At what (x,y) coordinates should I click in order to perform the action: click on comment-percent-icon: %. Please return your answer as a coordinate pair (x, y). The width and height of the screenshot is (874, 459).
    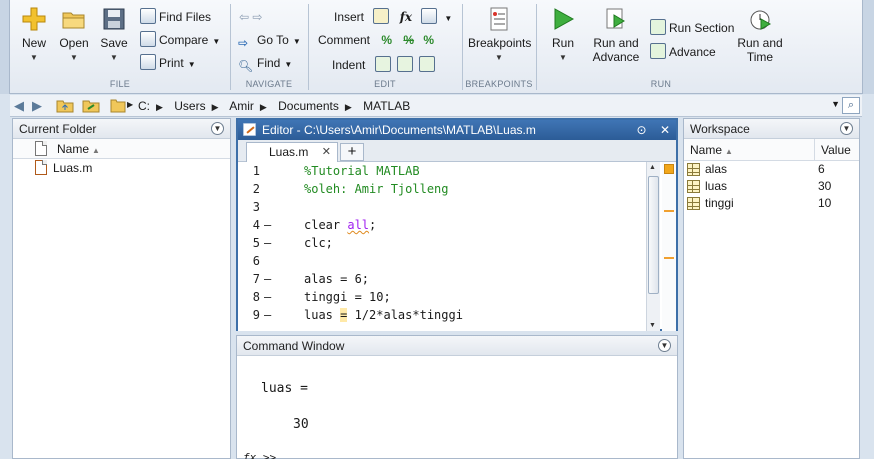
    Looking at the image, I should click on (386, 40).